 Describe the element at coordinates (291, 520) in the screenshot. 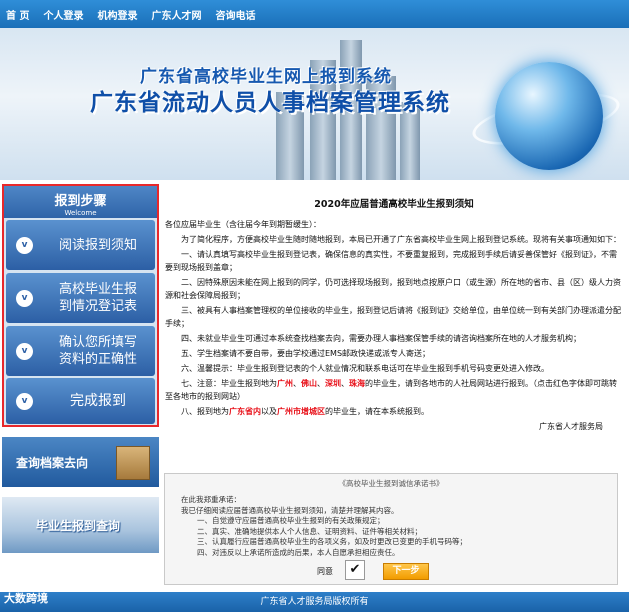

I see `commitment-line: 一、自觉遵守应届普通高校毕业生报到的有关政策规定；` at that location.